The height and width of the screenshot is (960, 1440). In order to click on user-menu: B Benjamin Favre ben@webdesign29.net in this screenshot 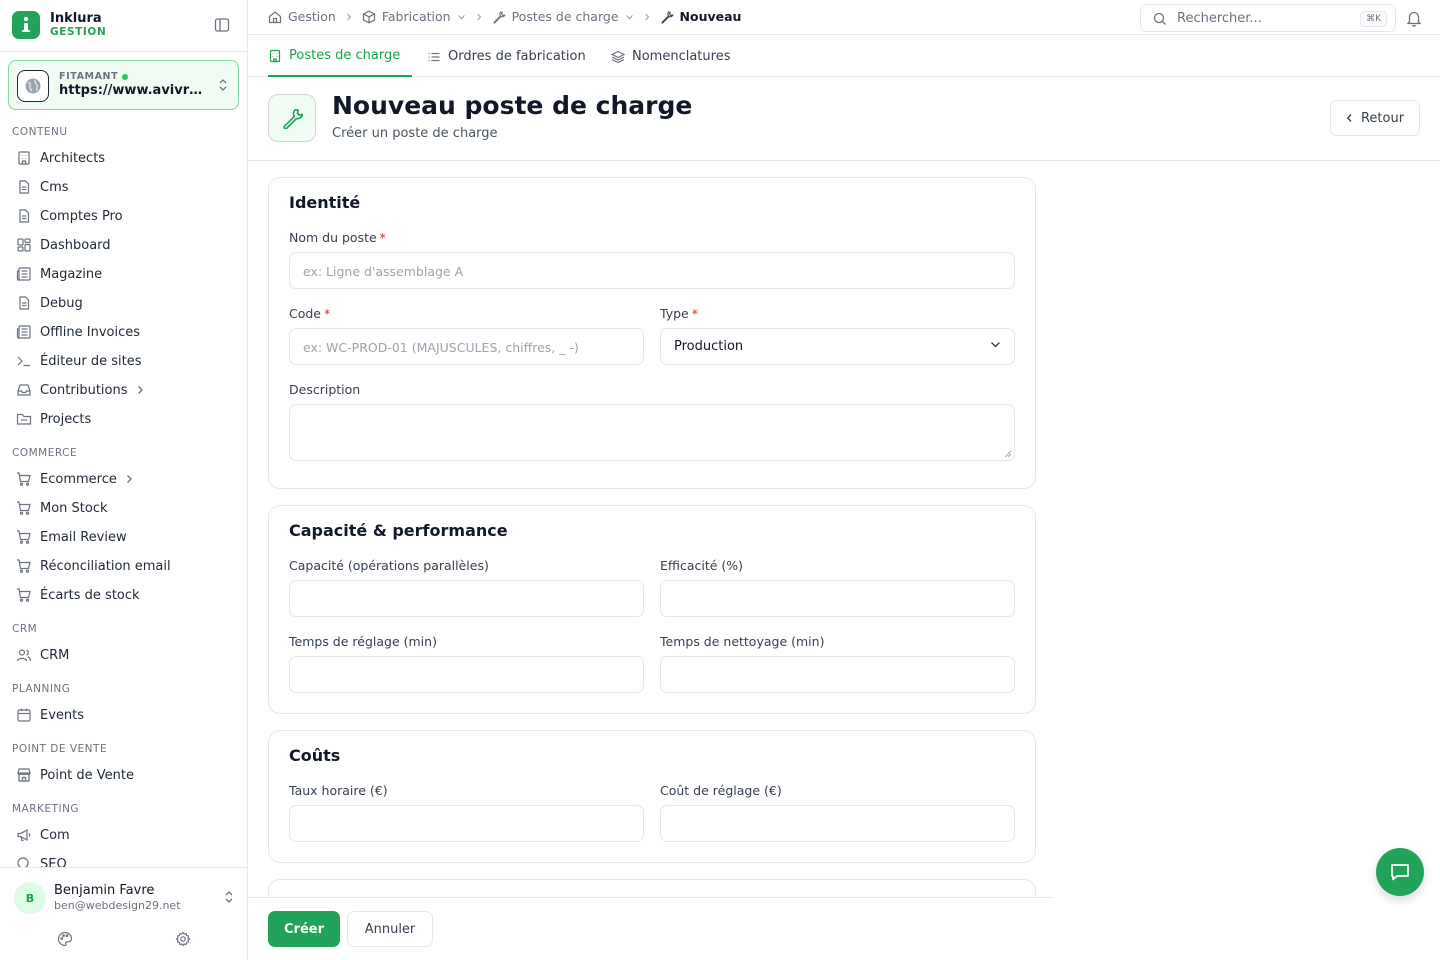, I will do `click(126, 898)`.